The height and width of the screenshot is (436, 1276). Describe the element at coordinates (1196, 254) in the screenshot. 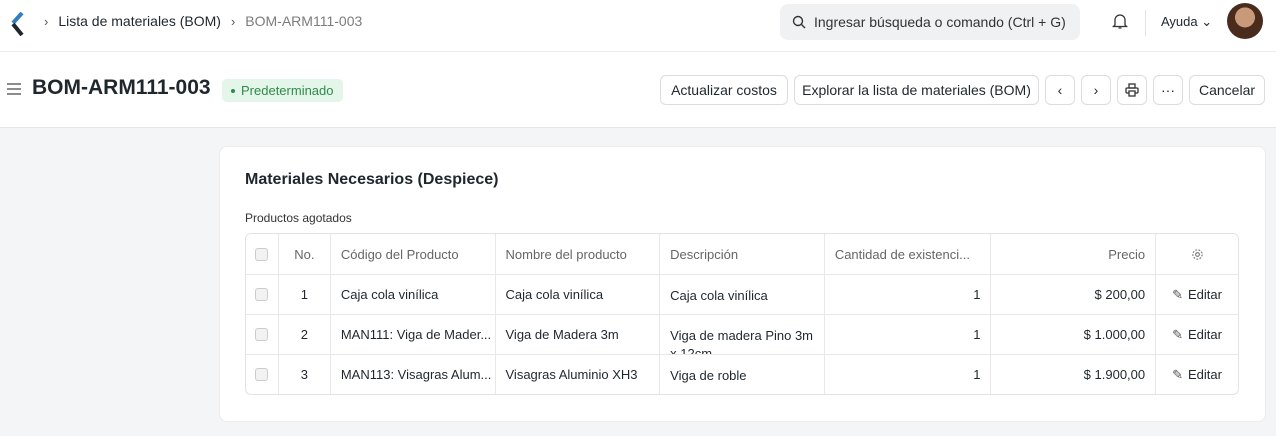

I see `settings-icon` at that location.